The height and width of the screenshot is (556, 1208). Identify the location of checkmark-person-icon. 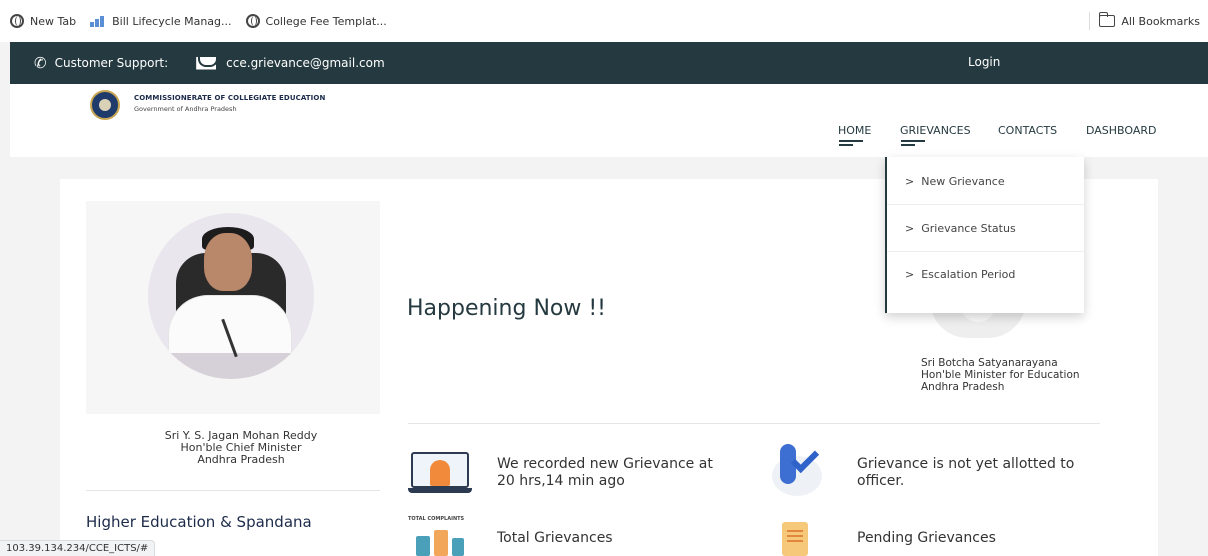
(796, 469).